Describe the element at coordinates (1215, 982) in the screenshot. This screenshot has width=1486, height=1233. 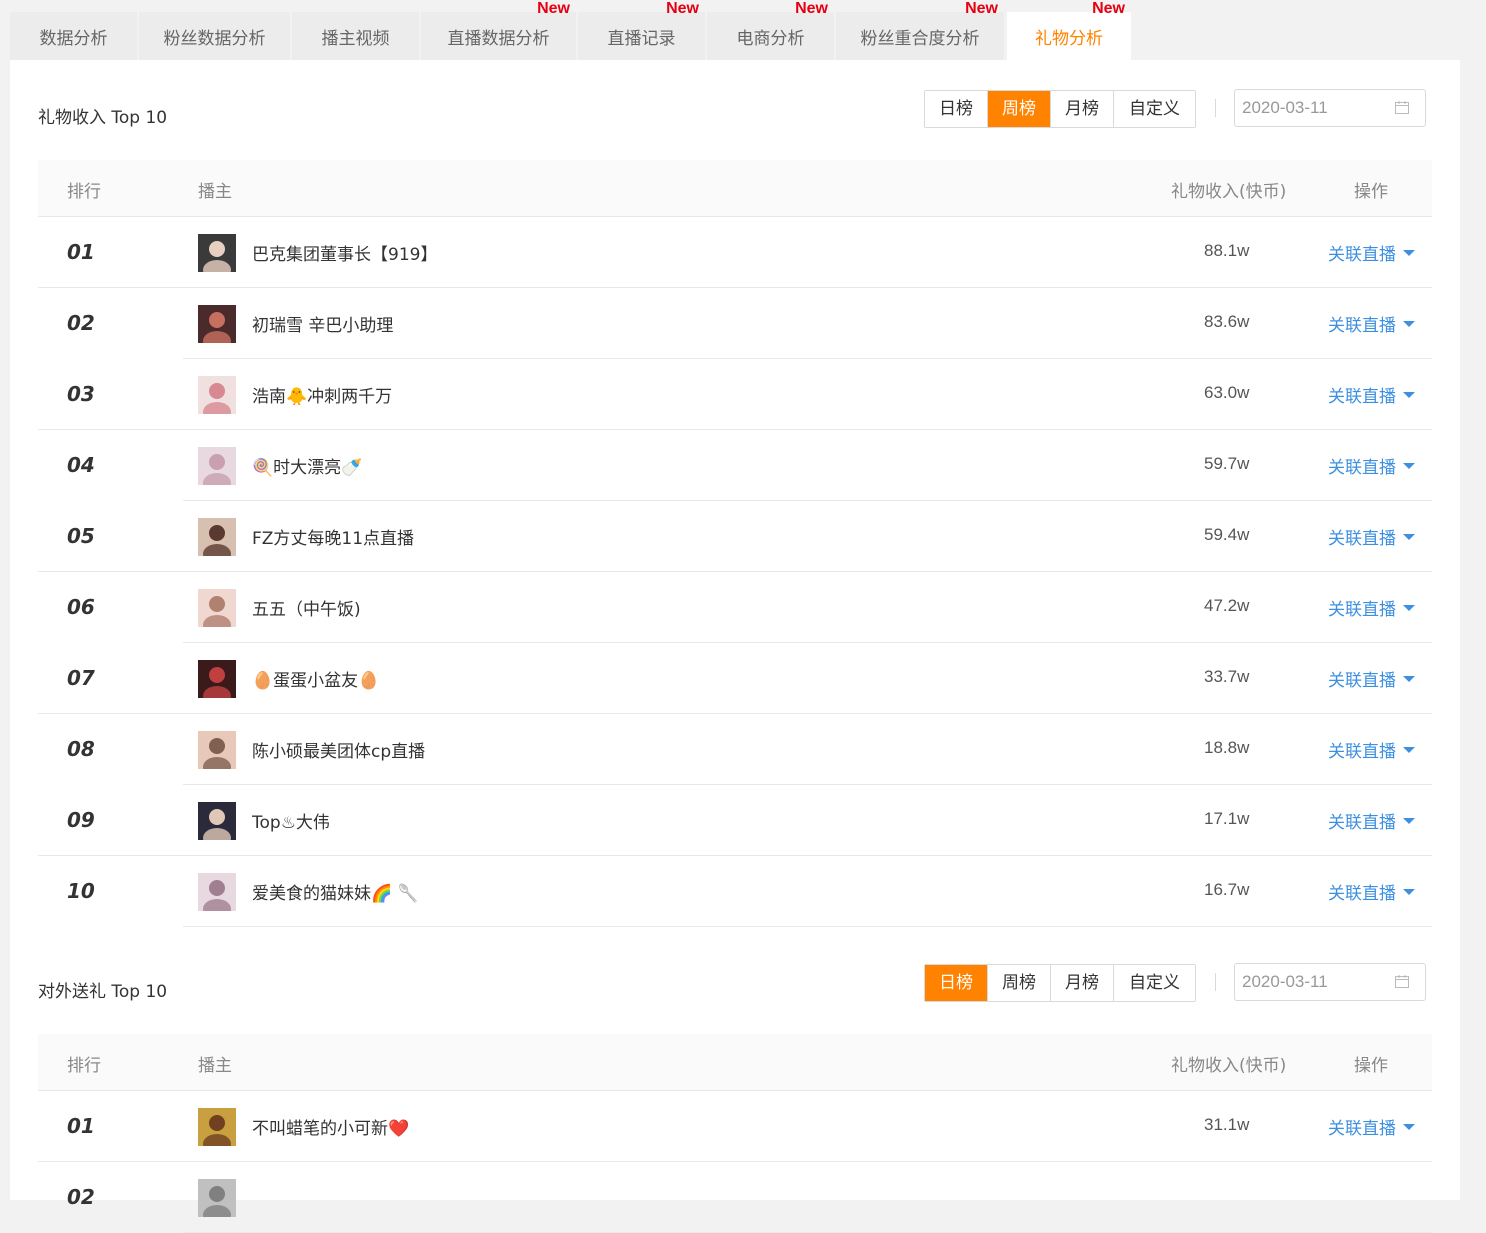
I see `divider` at that location.